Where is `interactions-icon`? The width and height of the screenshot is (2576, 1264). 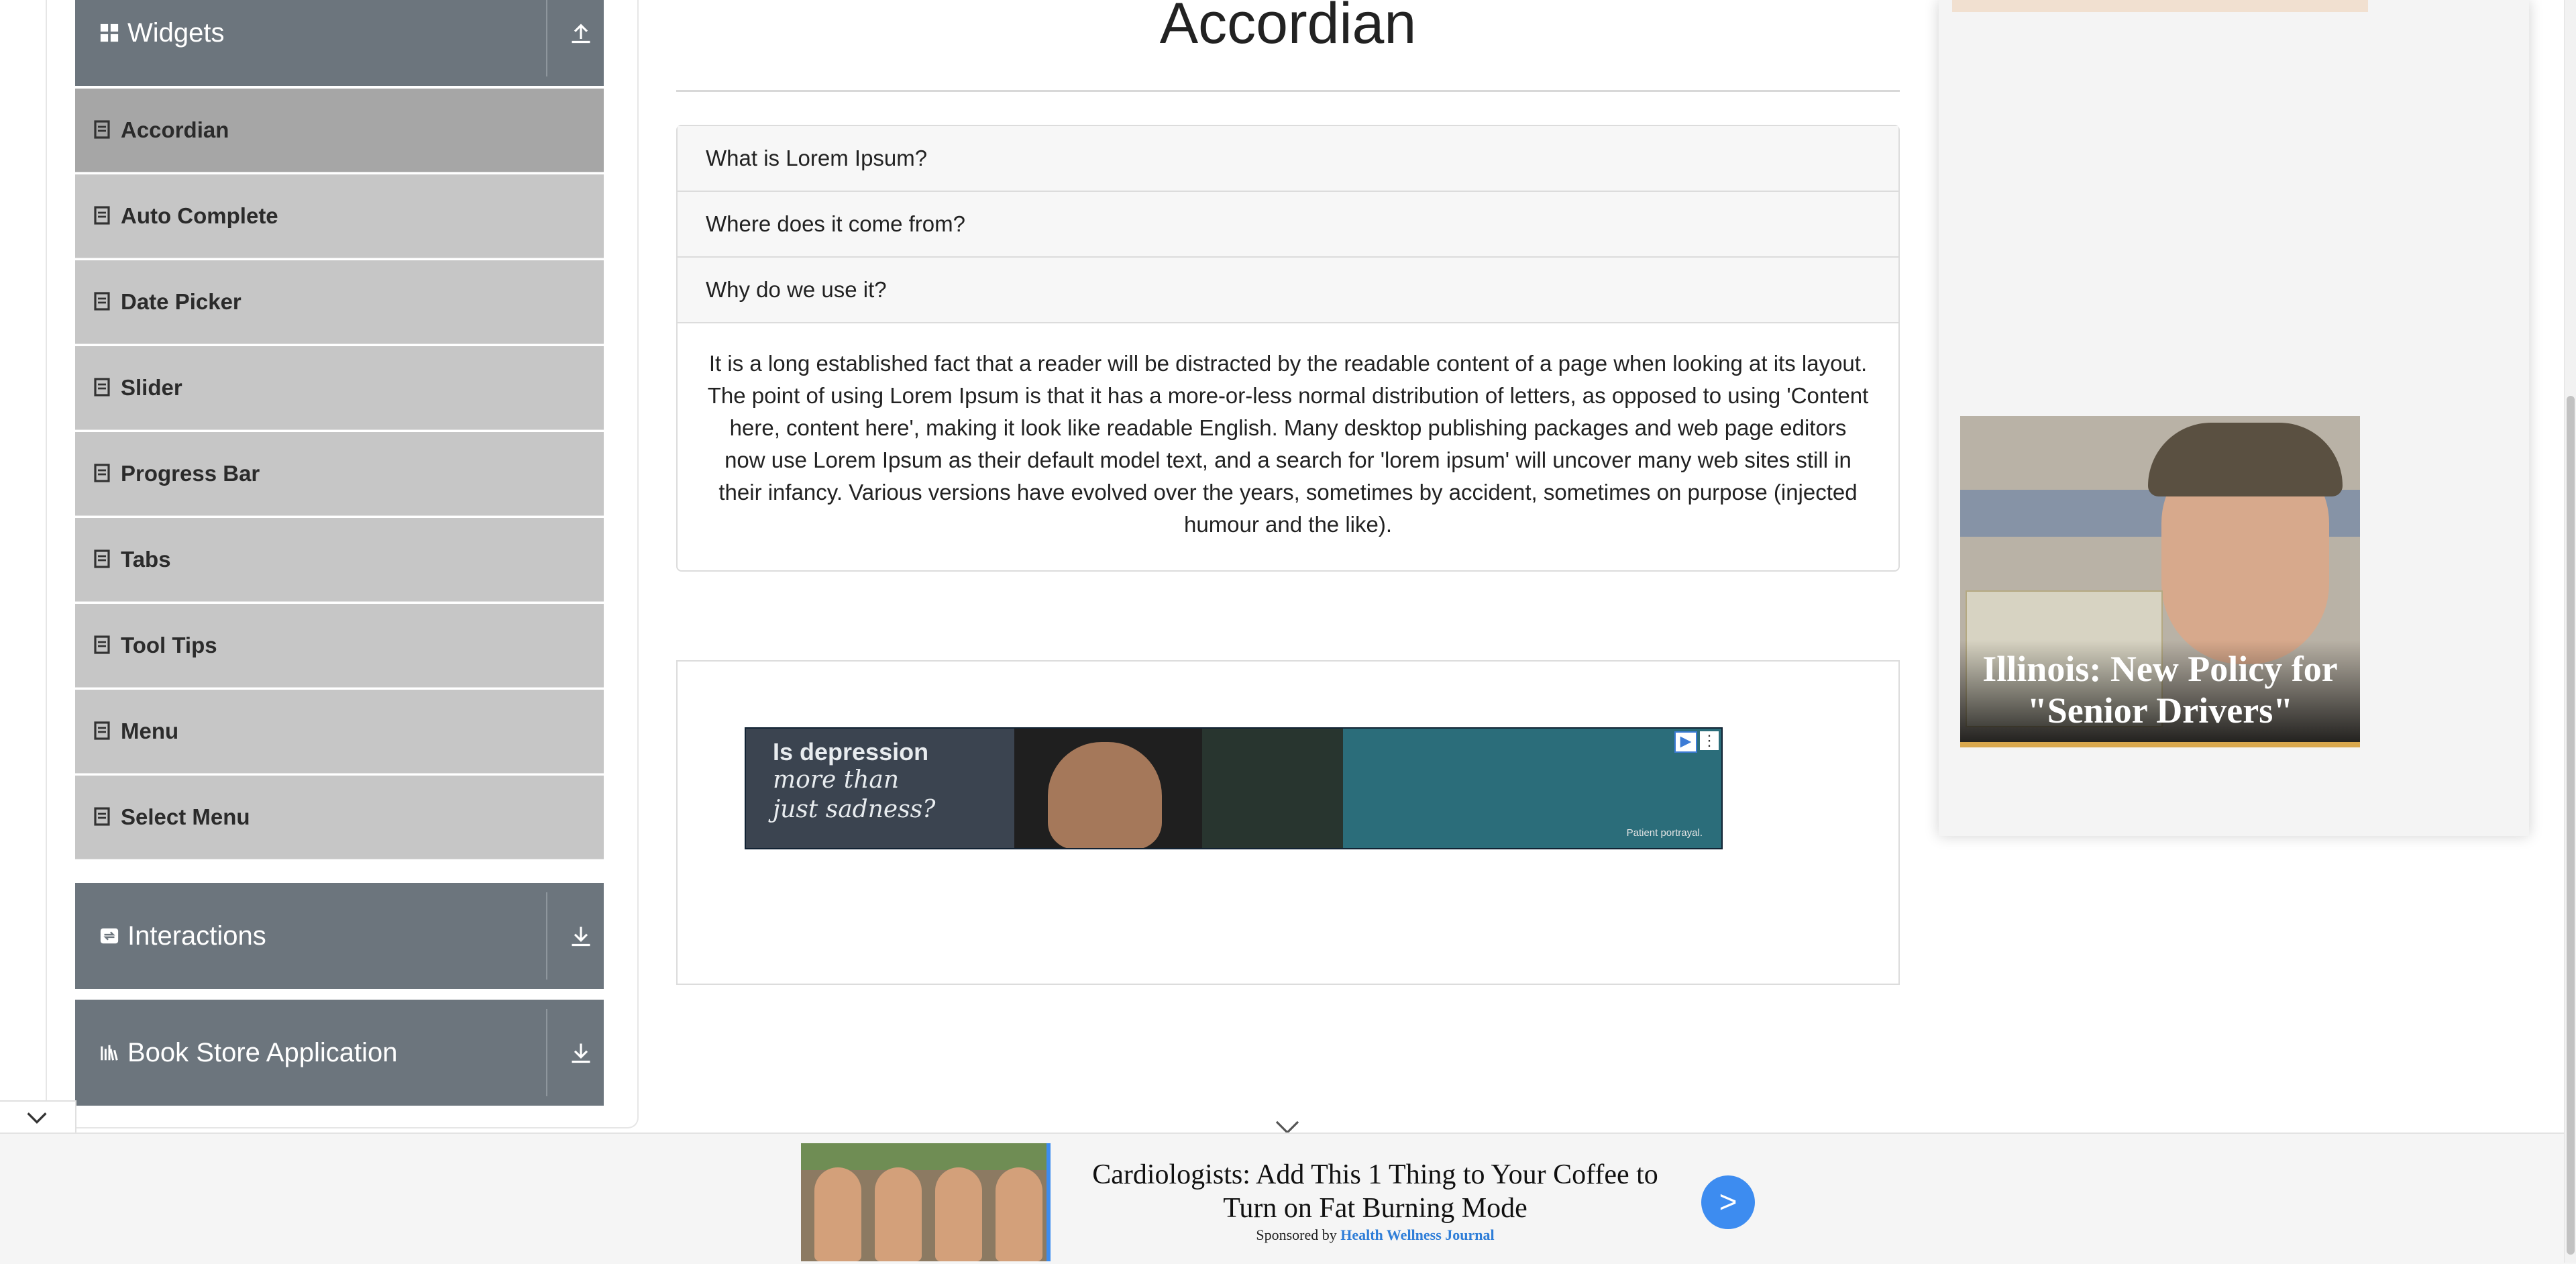 interactions-icon is located at coordinates (109, 936).